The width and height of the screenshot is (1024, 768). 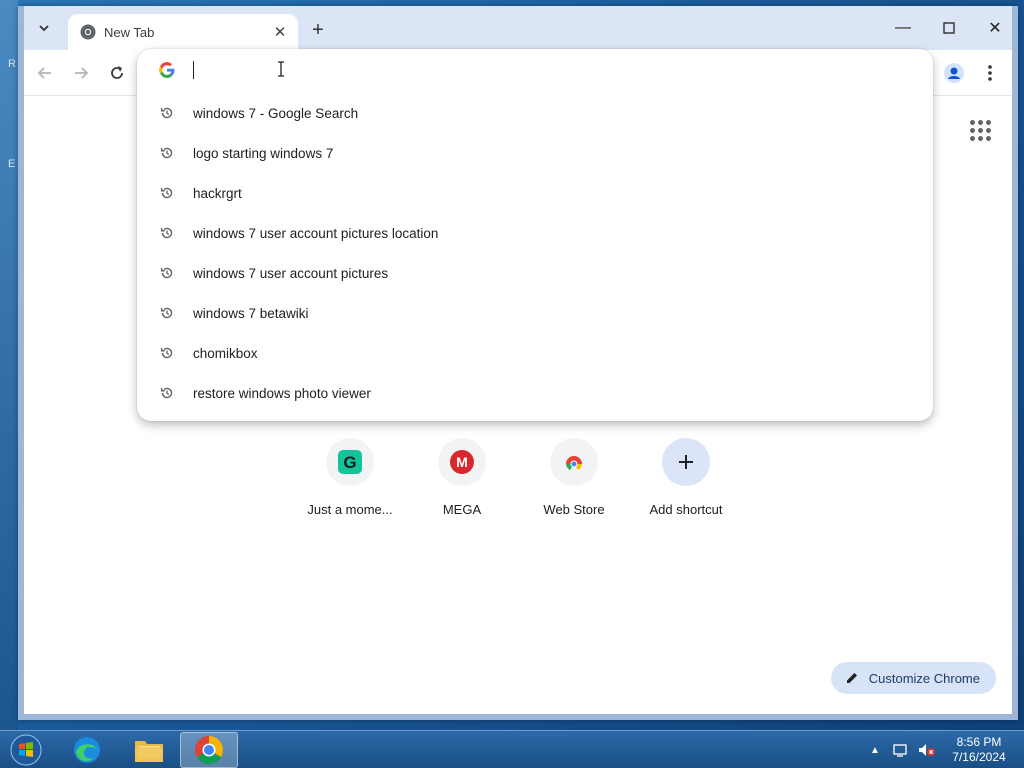 I want to click on system-tray: ▲ 8:56 PM 7/16/2024, so click(x=940, y=749).